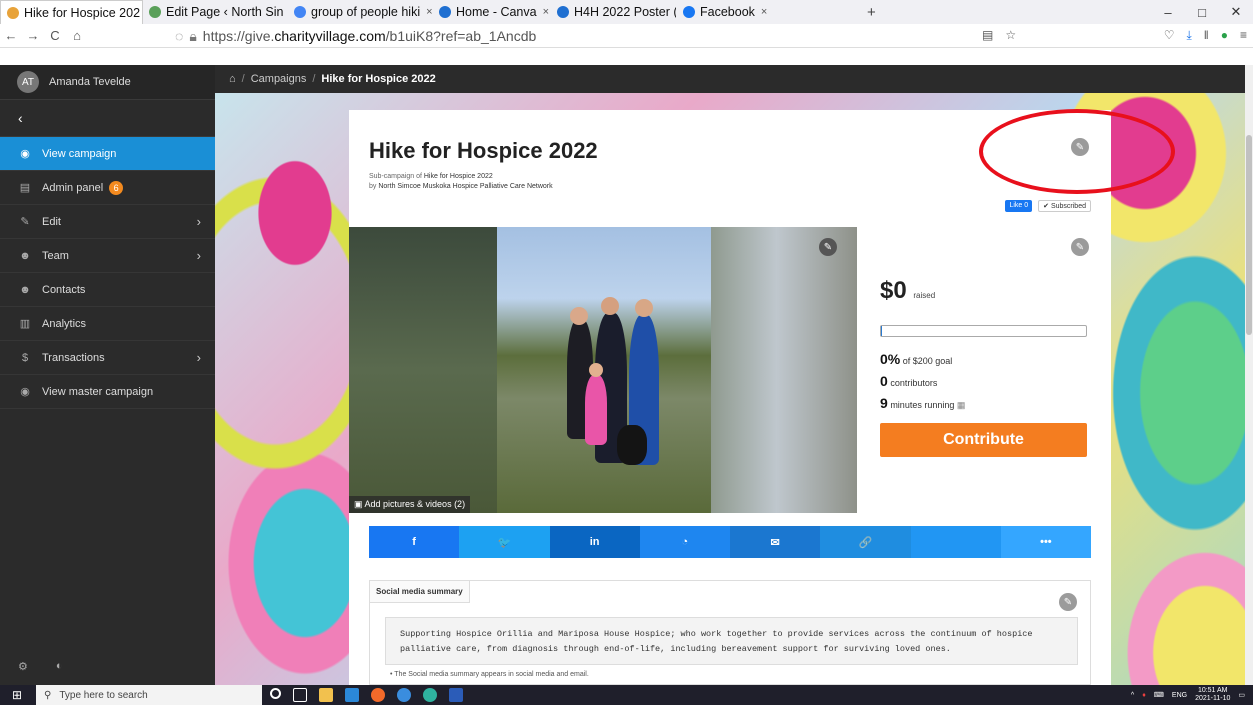 The width and height of the screenshot is (1253, 705). What do you see at coordinates (23, 666) in the screenshot?
I see `settings-icon: ⚙` at bounding box center [23, 666].